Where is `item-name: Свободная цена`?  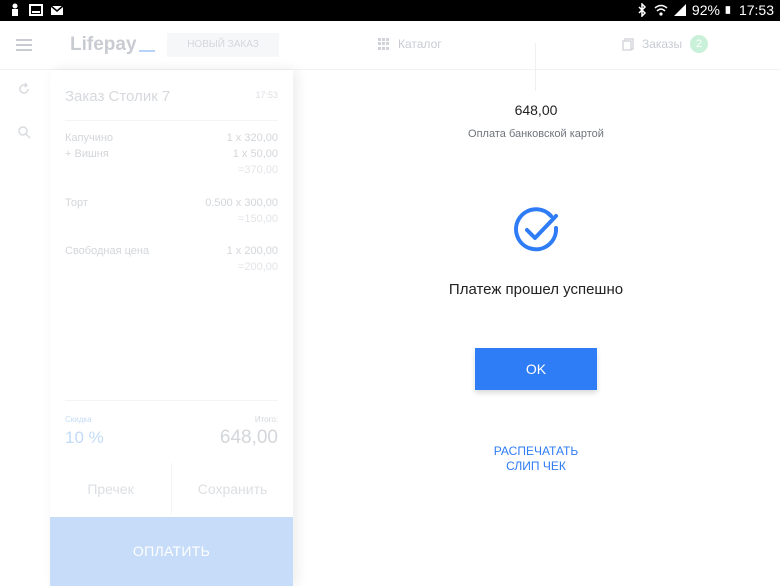 item-name: Свободная цена is located at coordinates (107, 251).